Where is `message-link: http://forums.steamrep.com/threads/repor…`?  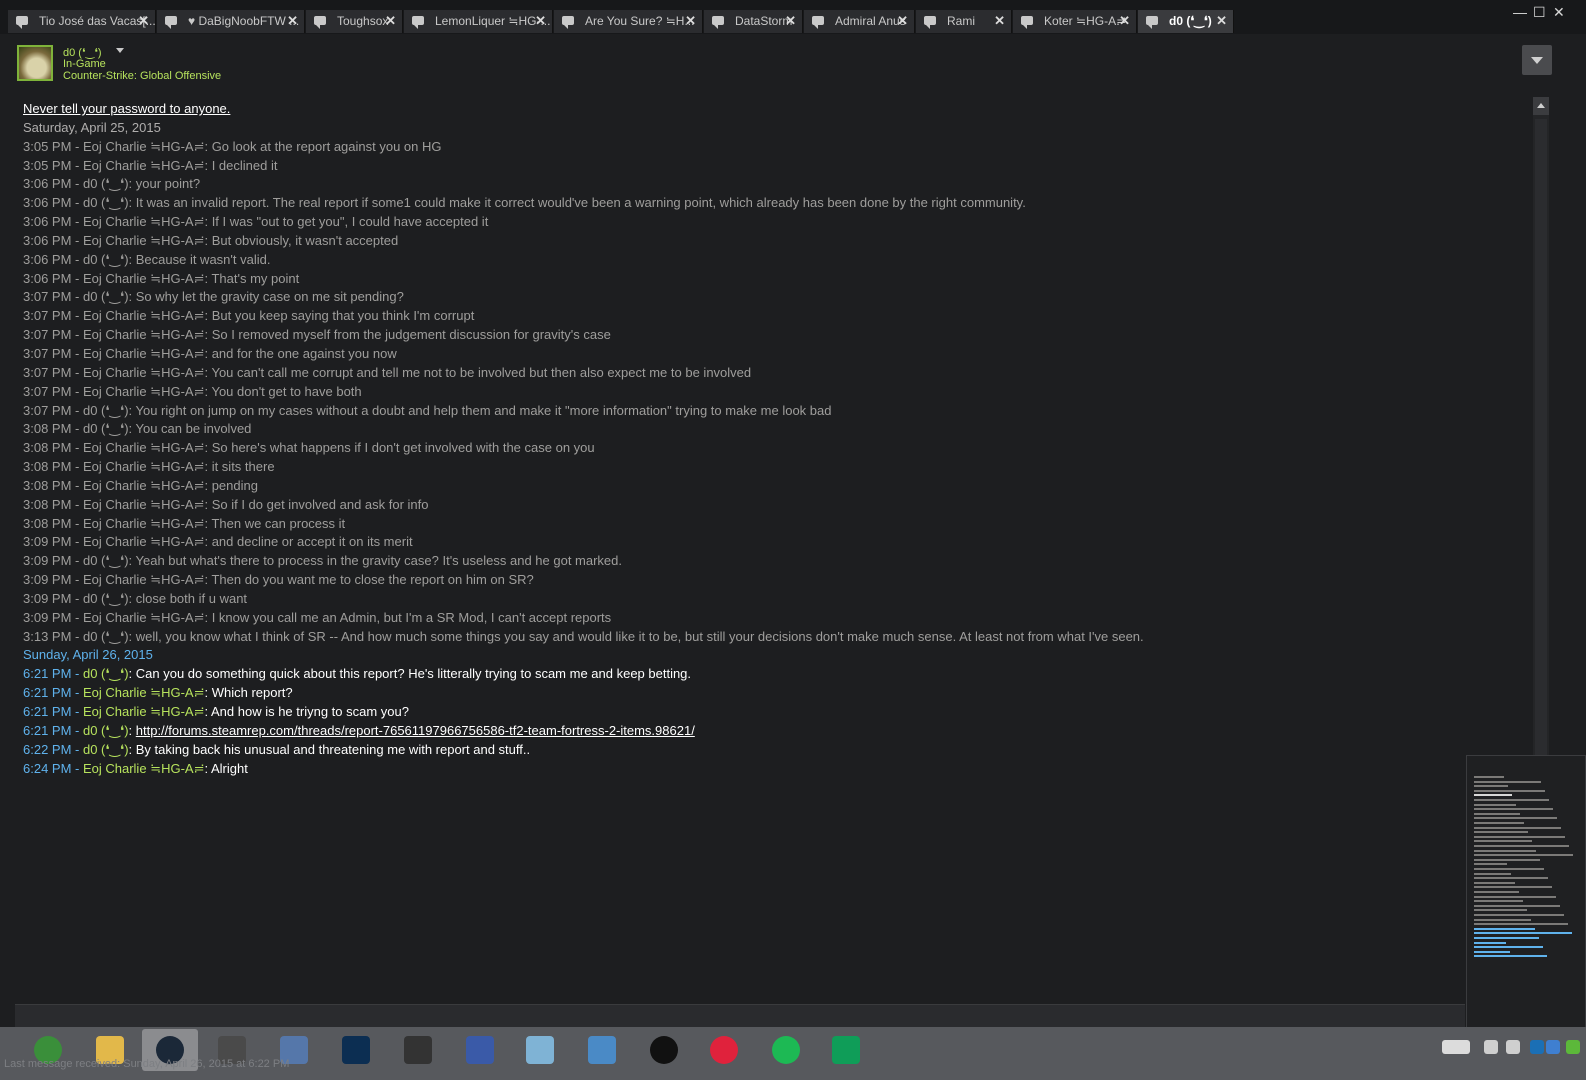
message-link: http://forums.steamrep.com/threads/repor… is located at coordinates (415, 730).